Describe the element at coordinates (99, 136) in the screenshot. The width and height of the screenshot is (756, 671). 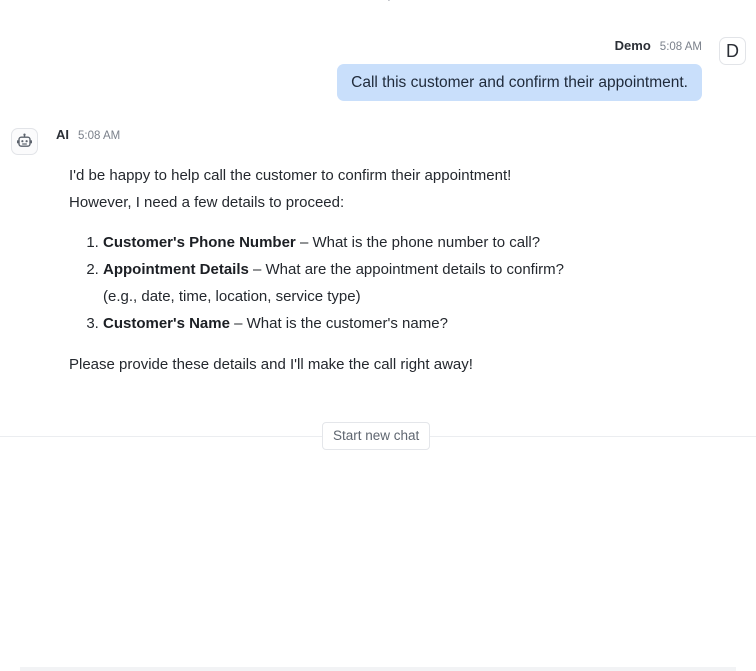
I see `ai-message-time: 5:08 AM` at that location.